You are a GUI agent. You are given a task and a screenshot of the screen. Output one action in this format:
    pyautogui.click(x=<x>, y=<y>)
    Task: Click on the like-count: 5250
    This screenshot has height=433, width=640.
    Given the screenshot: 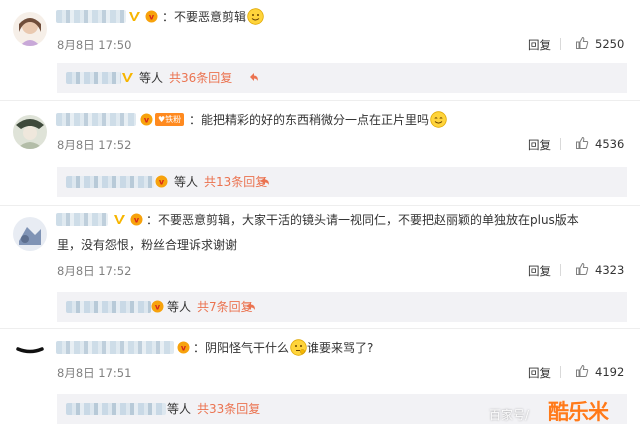 What is the action you would take?
    pyautogui.click(x=610, y=44)
    